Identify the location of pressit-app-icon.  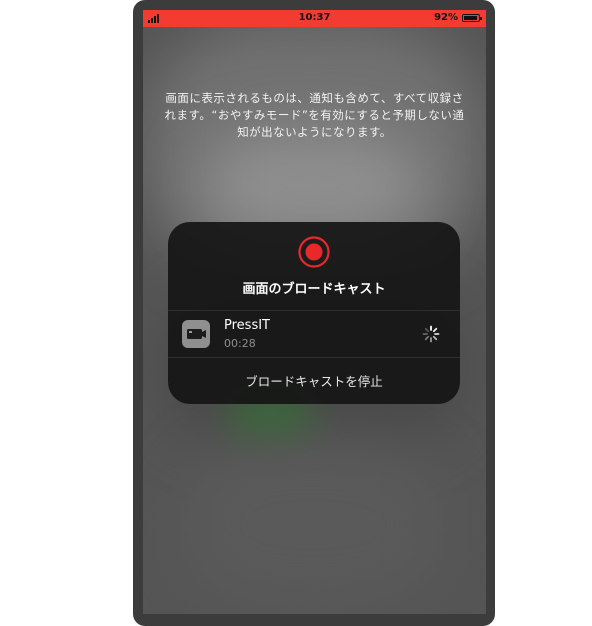
(196, 334).